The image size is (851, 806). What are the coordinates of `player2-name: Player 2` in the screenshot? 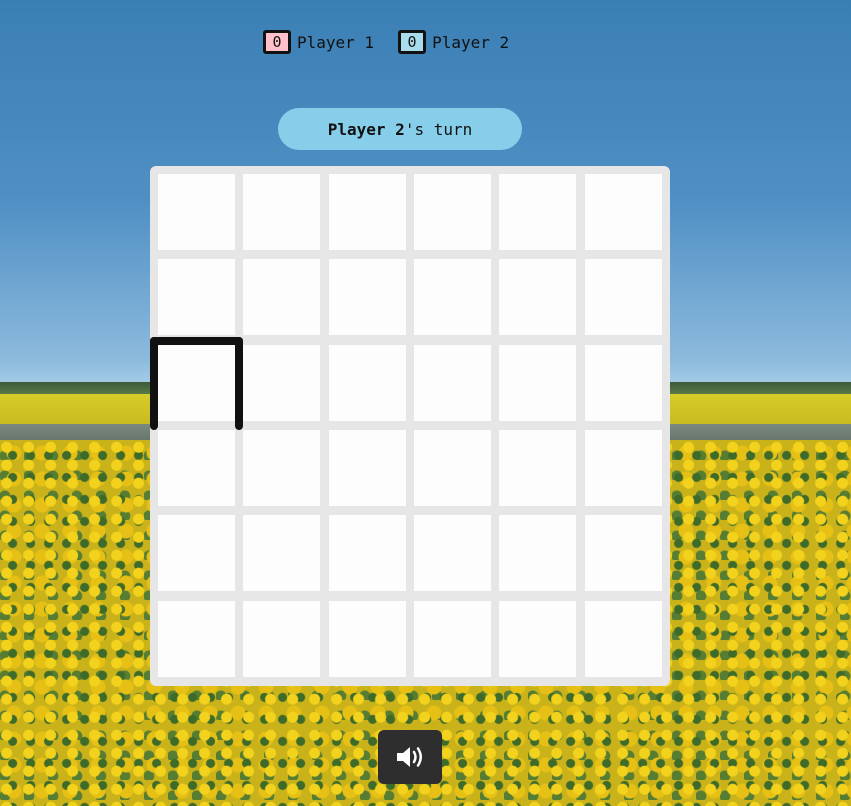 It's located at (471, 42).